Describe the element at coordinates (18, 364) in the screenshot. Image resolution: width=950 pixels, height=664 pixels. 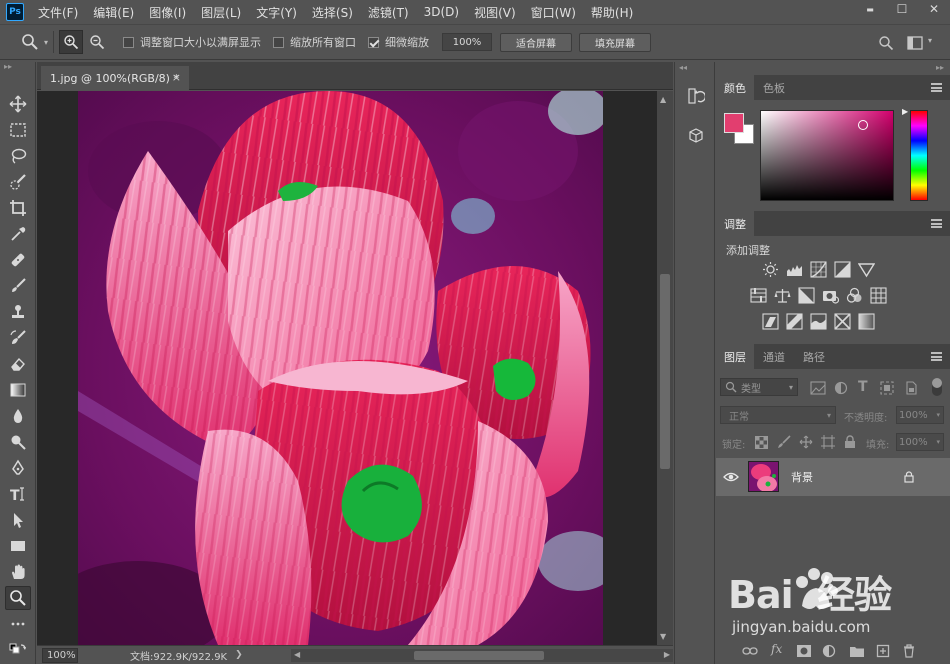
I see `eraser-tool-icon` at that location.